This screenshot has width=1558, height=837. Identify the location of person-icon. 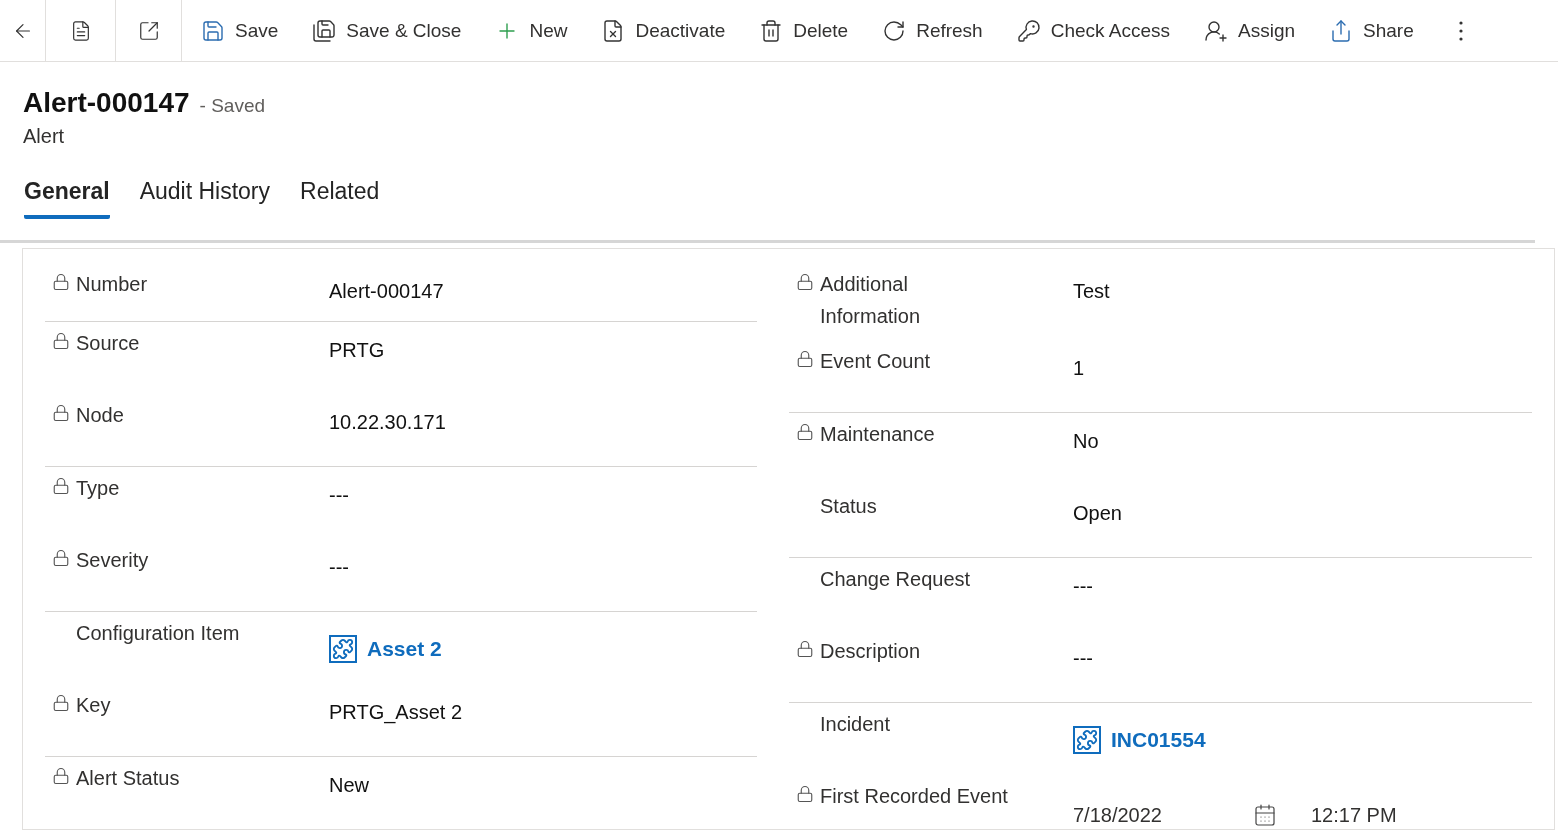
(1216, 30).